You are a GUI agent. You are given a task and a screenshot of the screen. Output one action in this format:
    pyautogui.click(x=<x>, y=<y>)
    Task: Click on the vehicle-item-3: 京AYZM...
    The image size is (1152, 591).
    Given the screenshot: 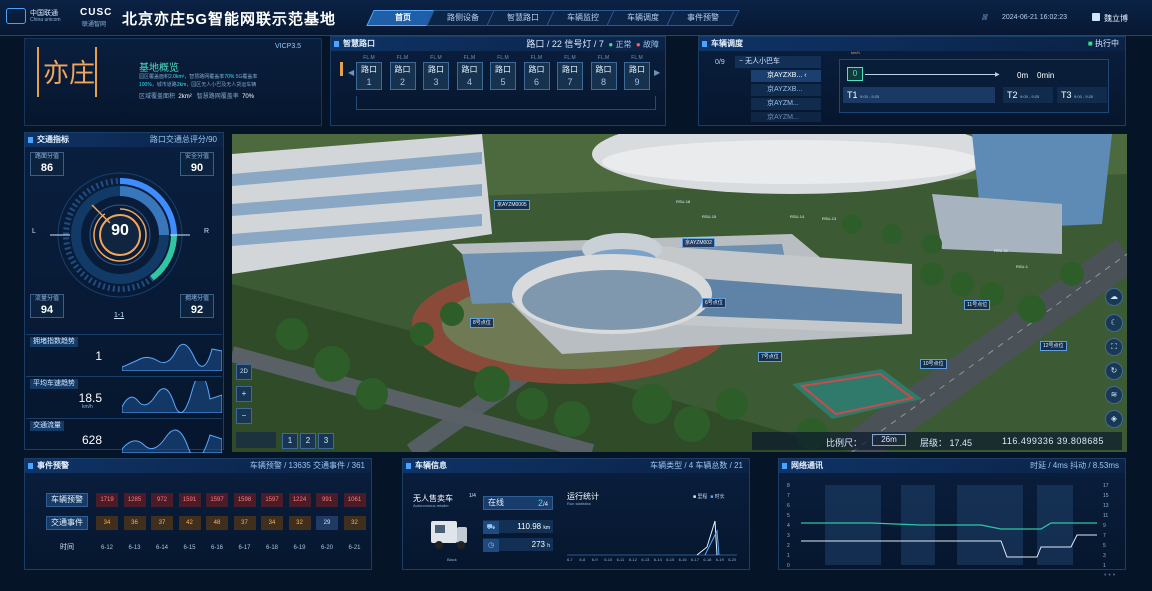 What is the action you would take?
    pyautogui.click(x=786, y=104)
    